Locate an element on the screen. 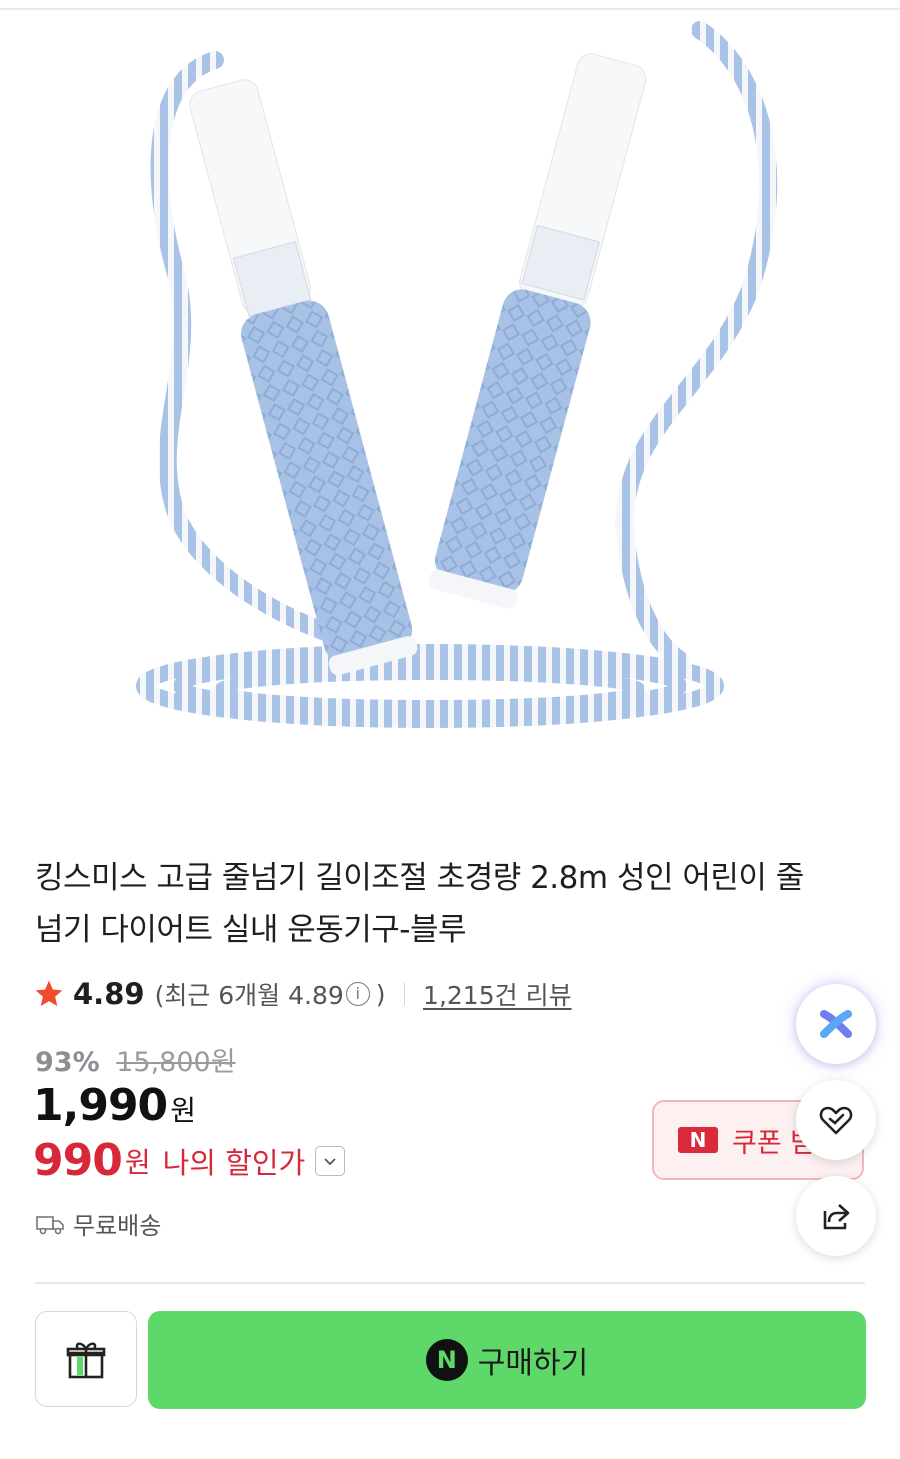 The width and height of the screenshot is (900, 1459). sparkle-icon is located at coordinates (836, 1024).